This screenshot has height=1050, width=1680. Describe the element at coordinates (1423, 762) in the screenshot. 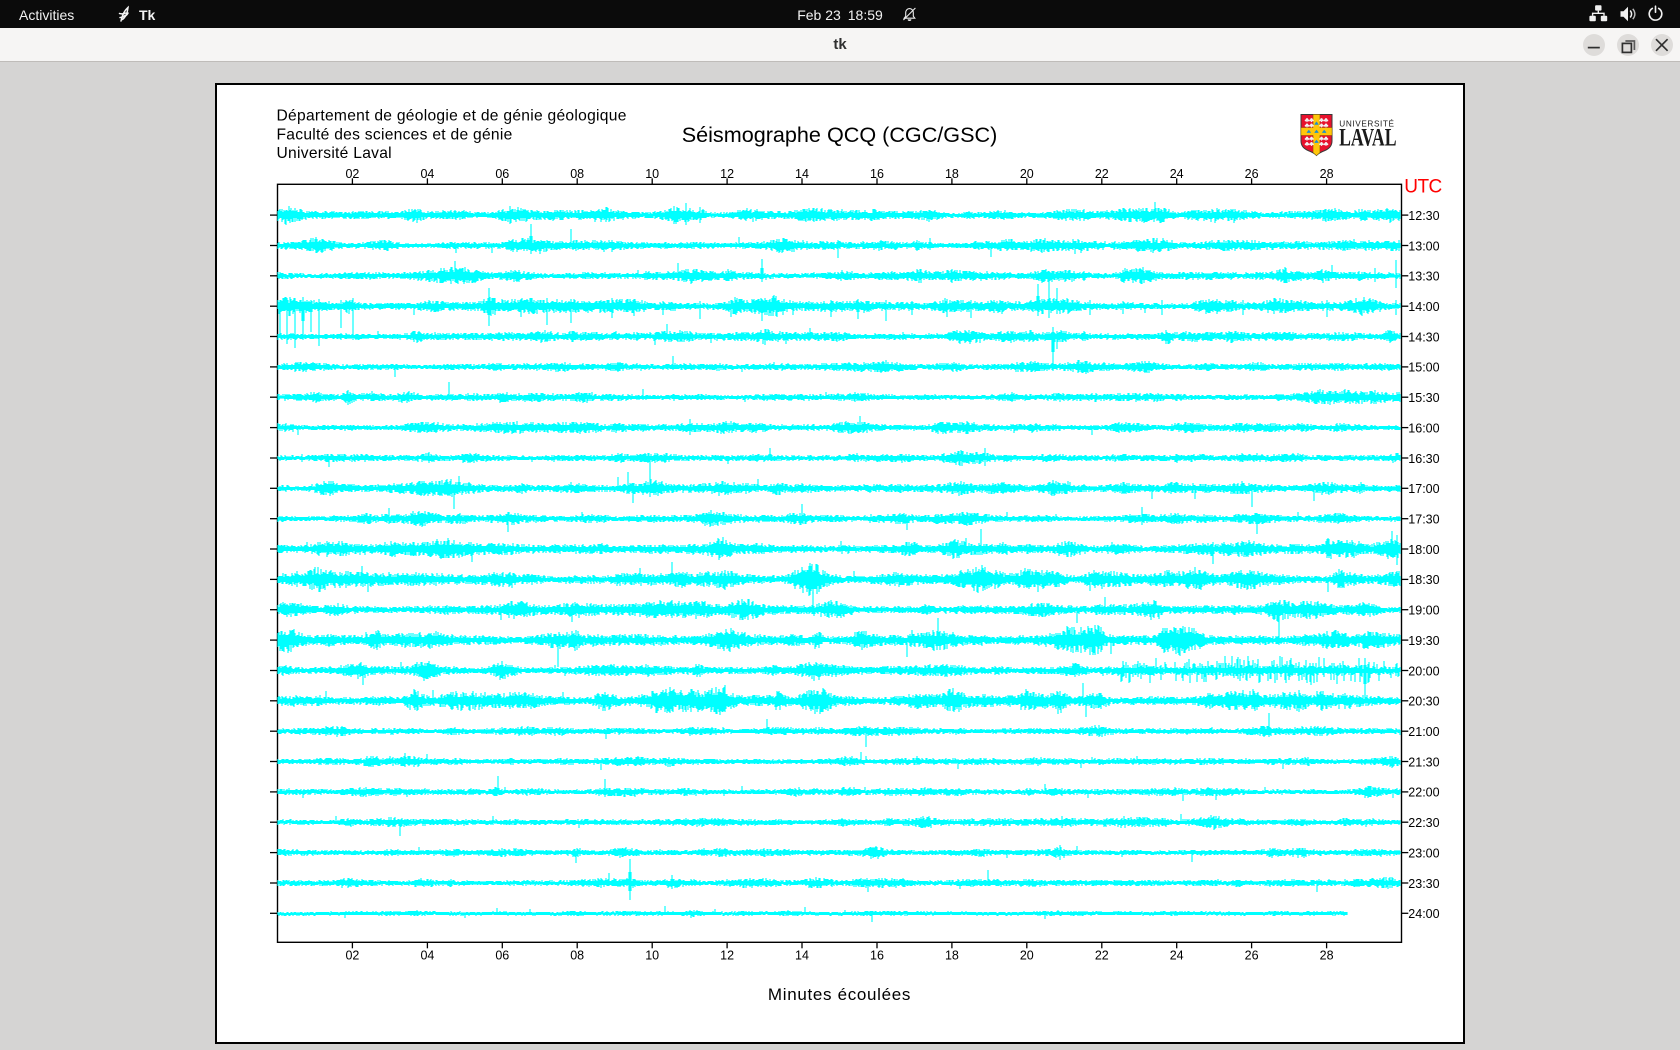

I see `svg-text: 21:30` at that location.